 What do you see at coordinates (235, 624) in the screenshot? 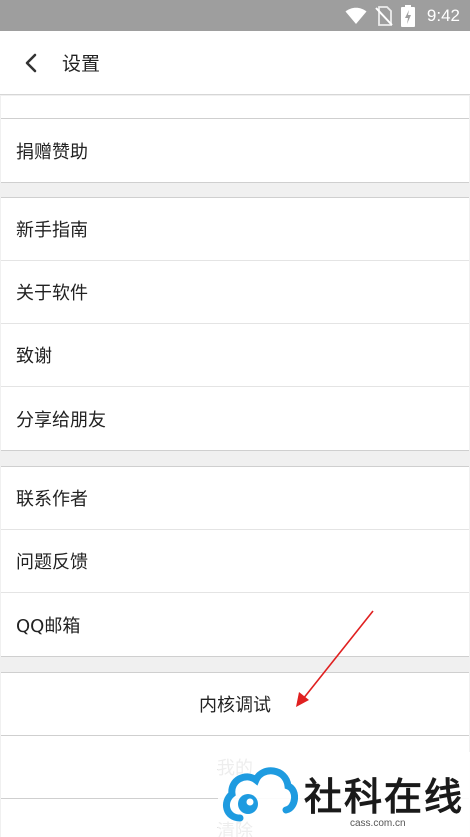
I see `settings-item-qq-mail: QQ邮箱` at bounding box center [235, 624].